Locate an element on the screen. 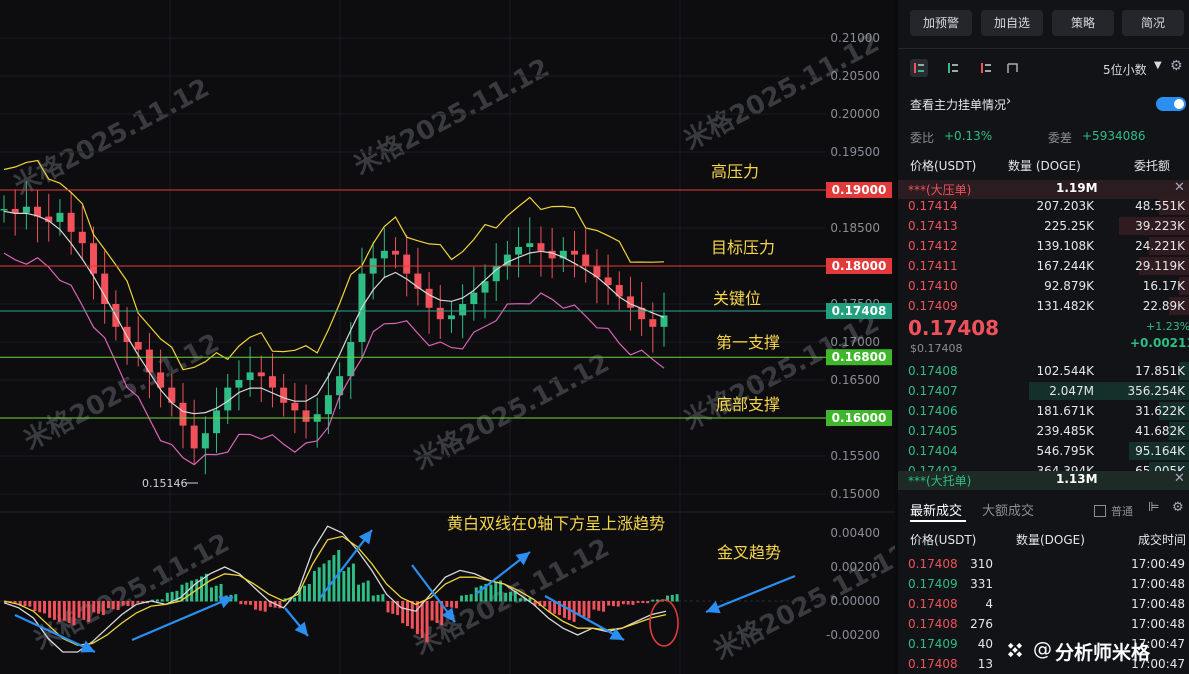  bid-total: 31.622K is located at coordinates (1160, 411).